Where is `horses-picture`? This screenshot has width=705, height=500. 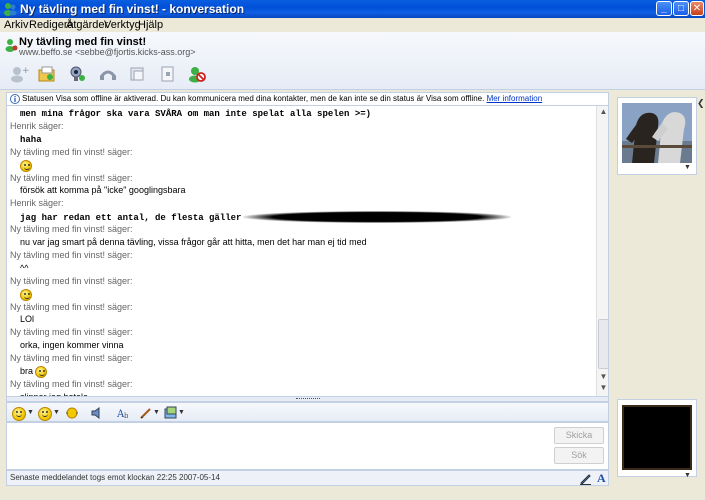
horses-picture is located at coordinates (657, 133).